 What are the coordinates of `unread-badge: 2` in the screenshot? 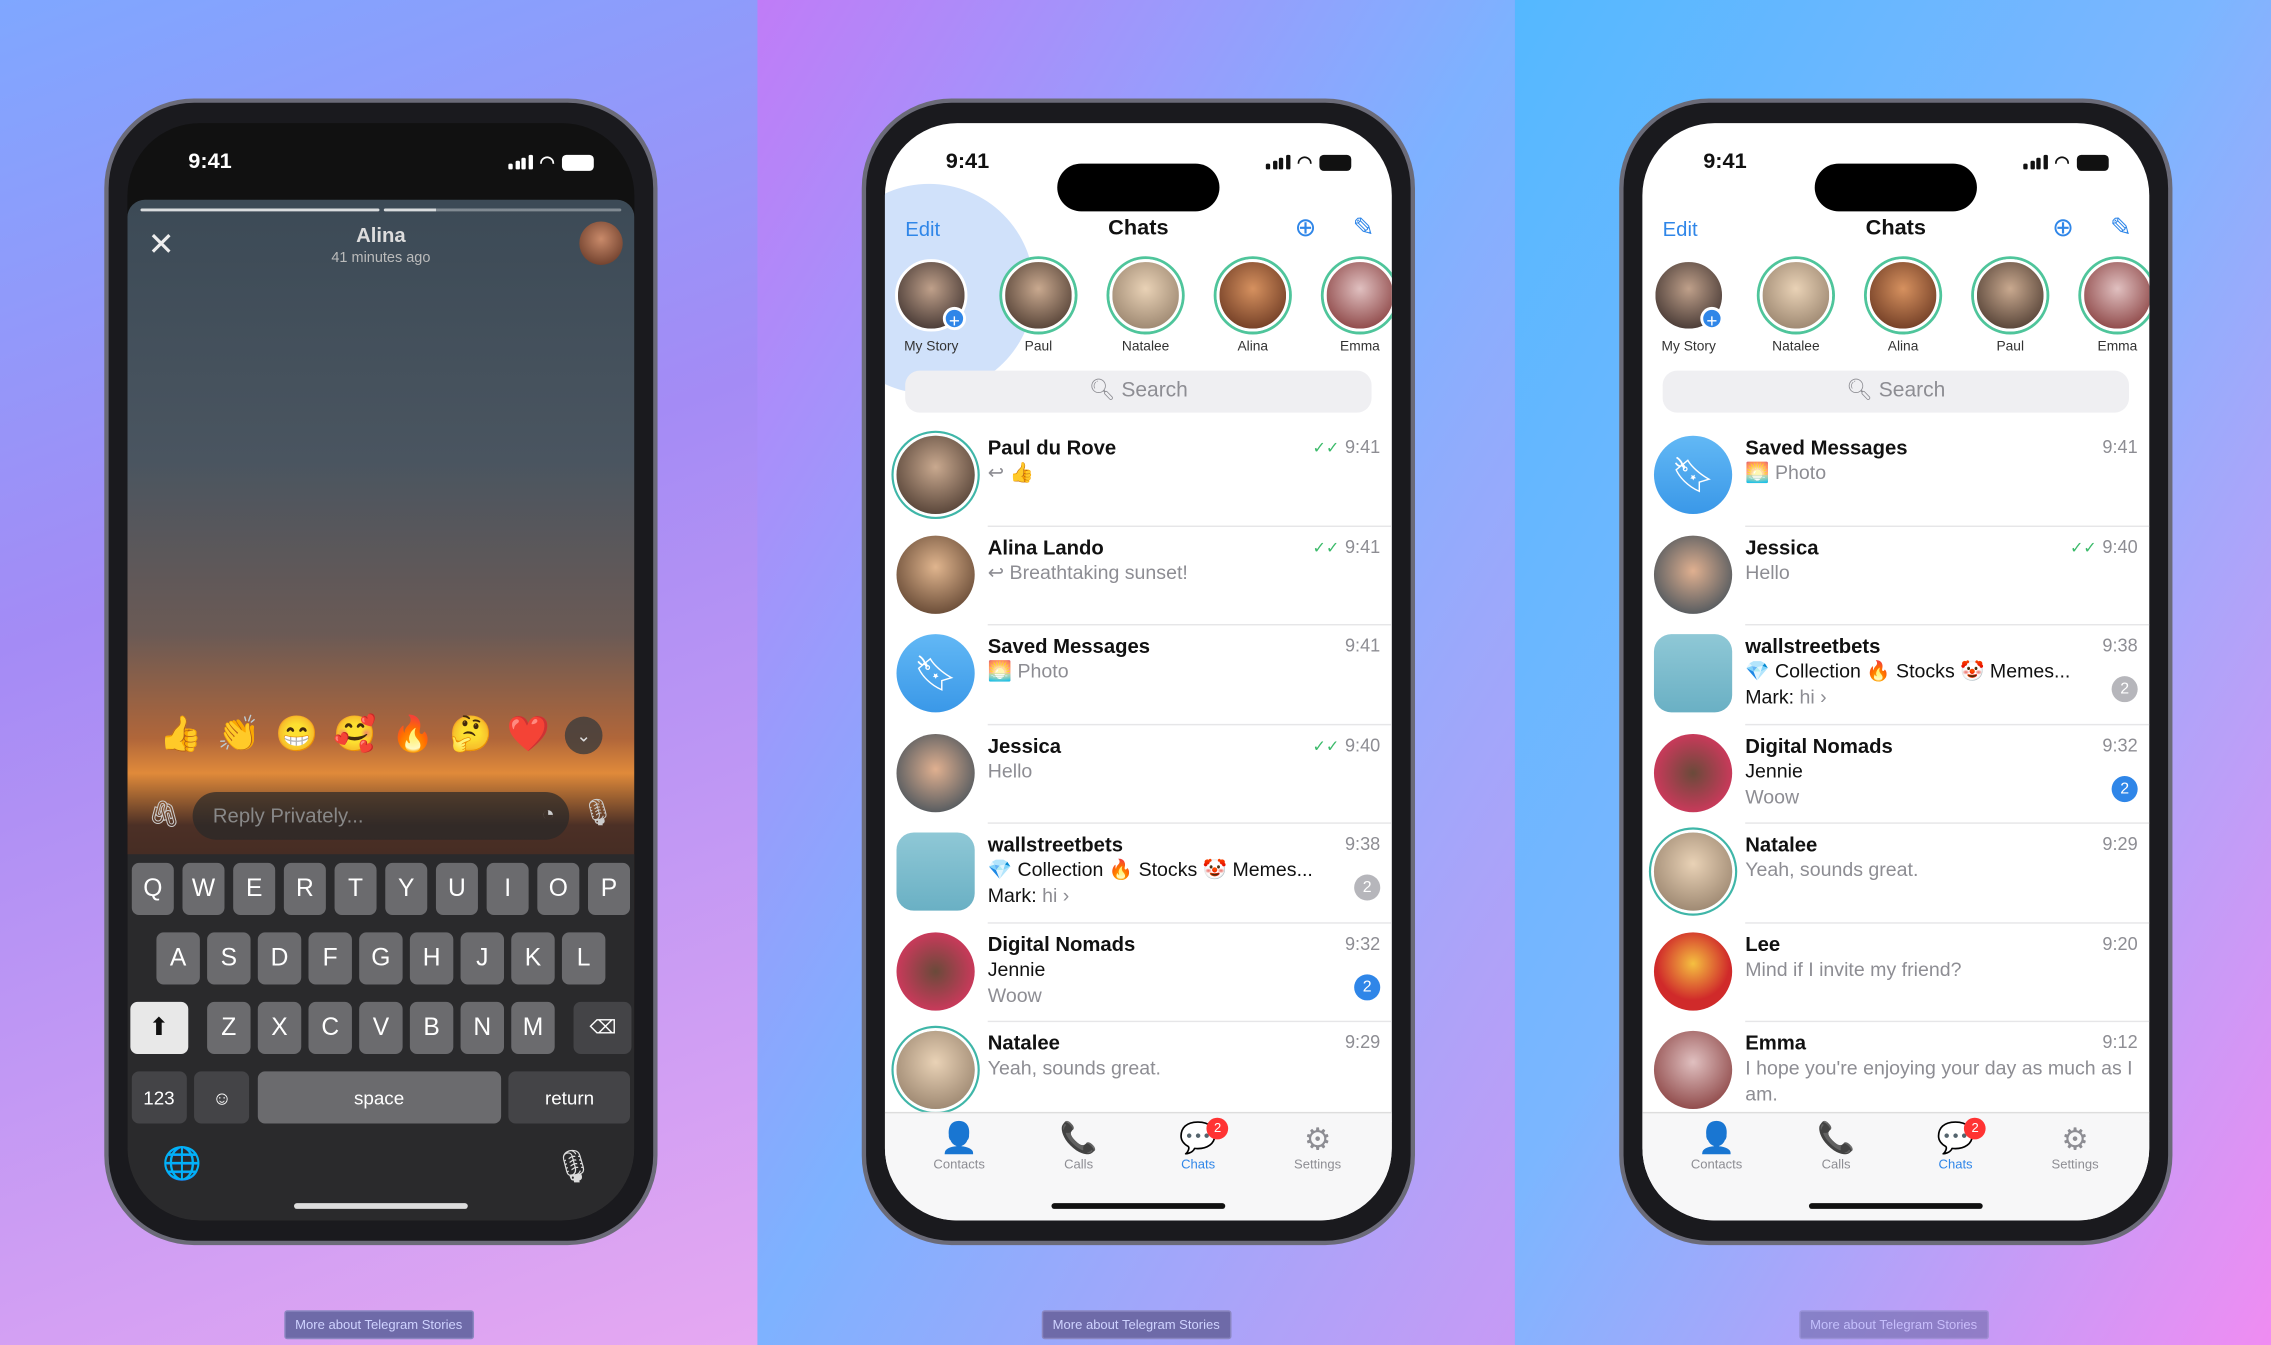 It's located at (2124, 689).